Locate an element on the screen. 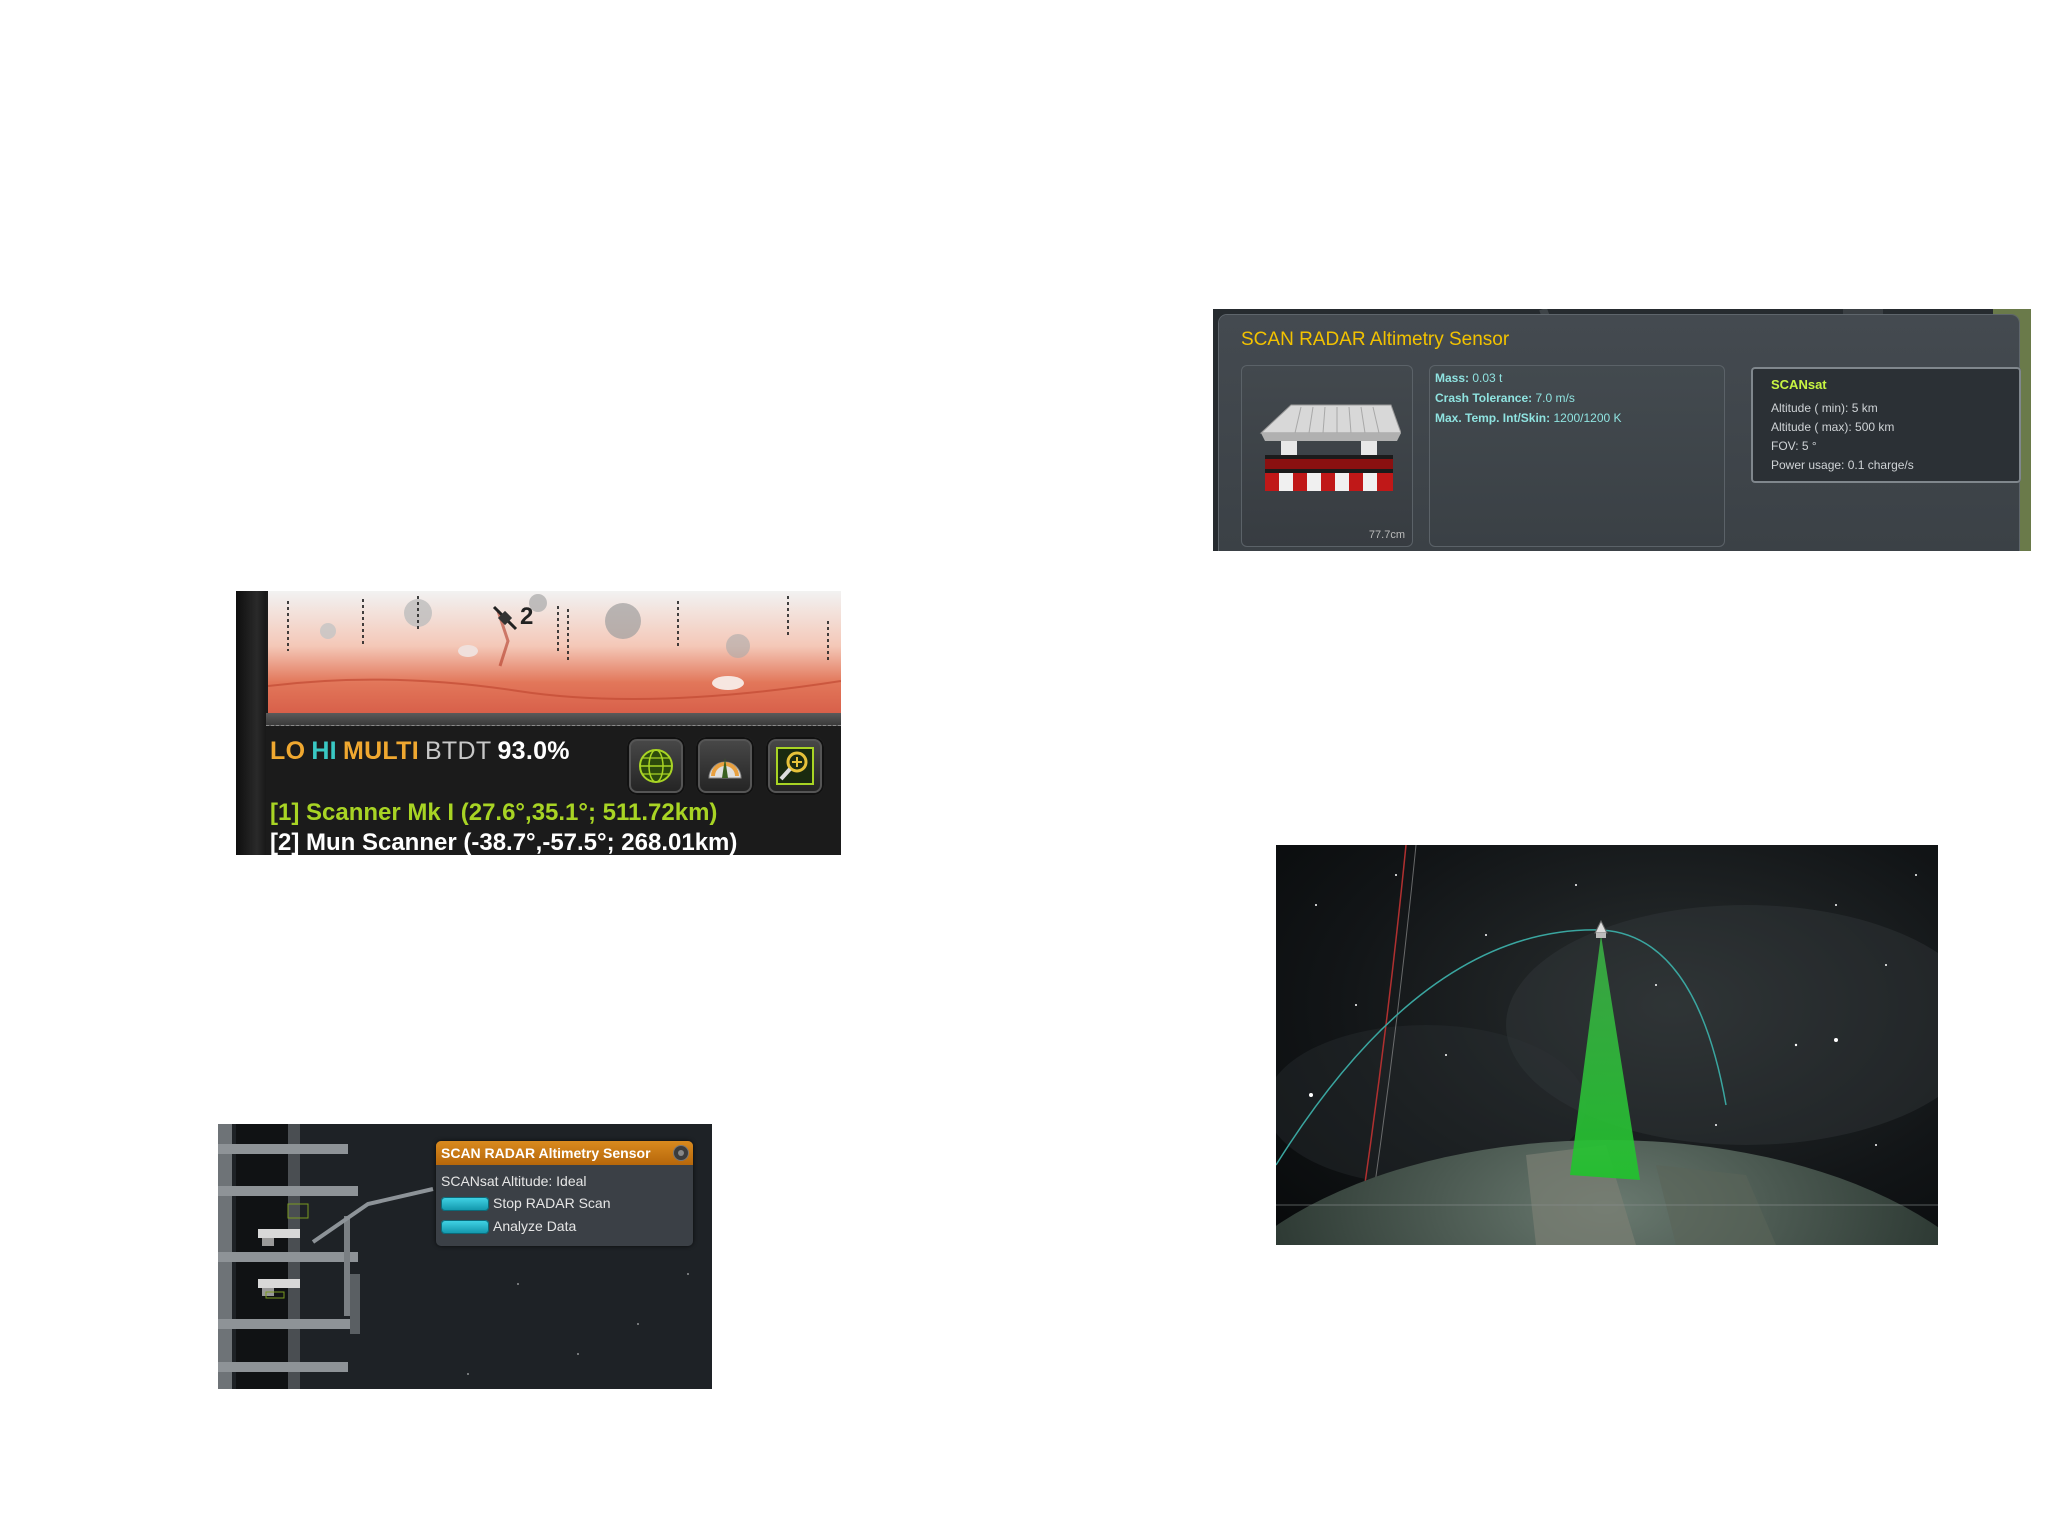 The image size is (2048, 1536). stat-mass: Mass: 0.03 t is located at coordinates (1468, 378).